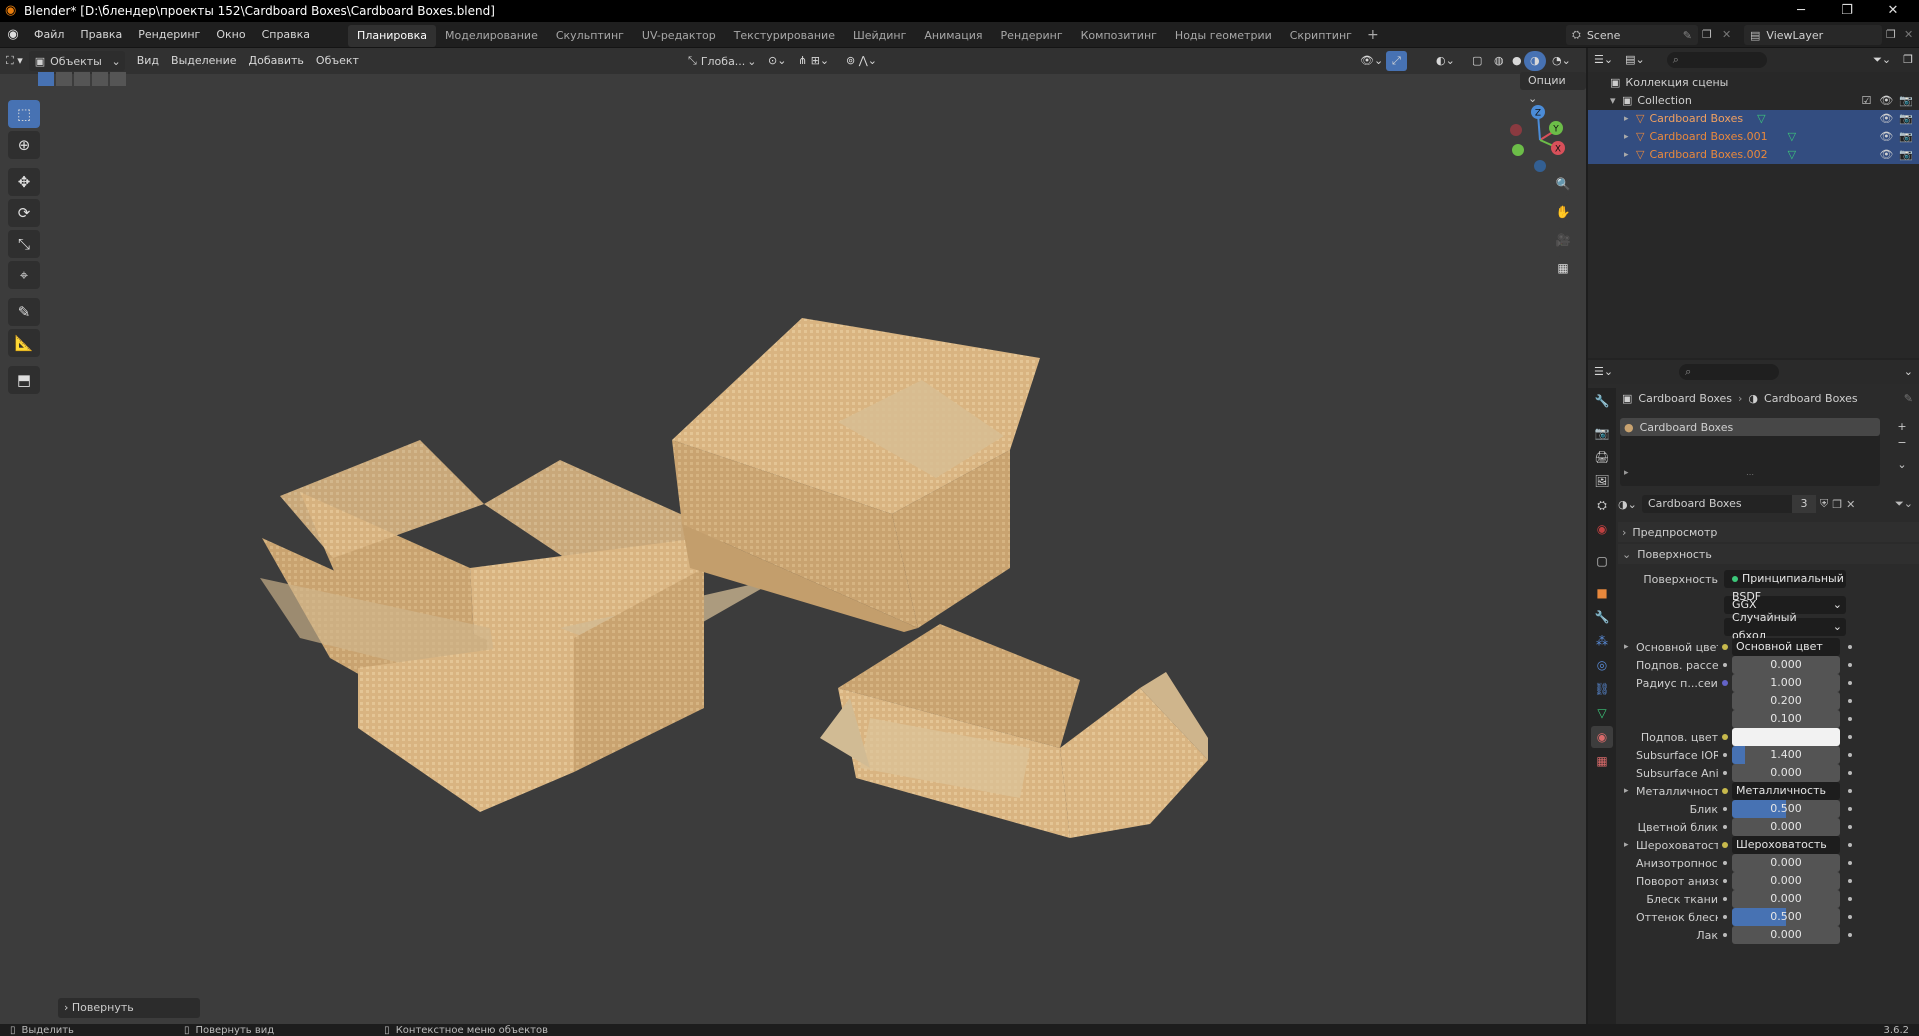 Image resolution: width=1919 pixels, height=1036 pixels. Describe the element at coordinates (1516, 130) in the screenshot. I see `neg-x-handle` at that location.